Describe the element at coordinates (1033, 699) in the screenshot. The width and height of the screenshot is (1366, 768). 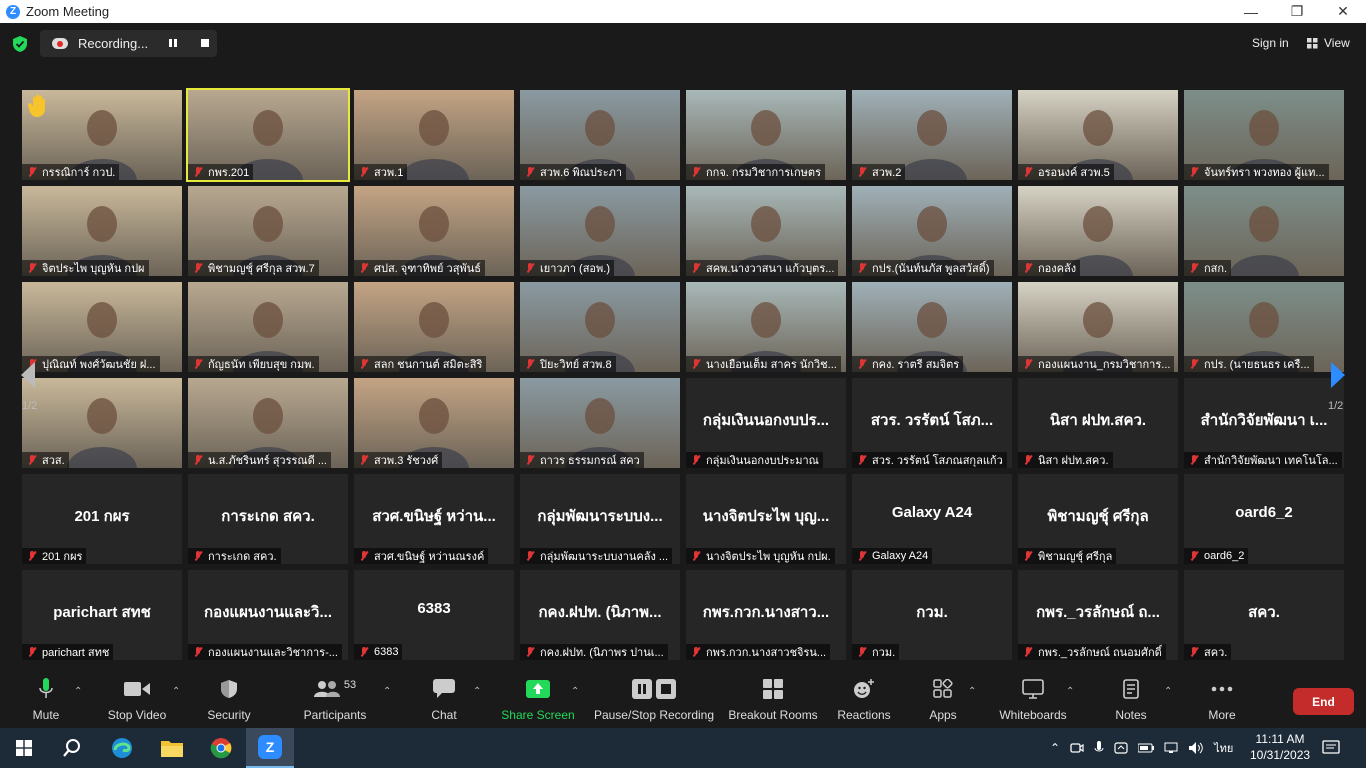
I see `whiteboards-button: Whiteboards` at that location.